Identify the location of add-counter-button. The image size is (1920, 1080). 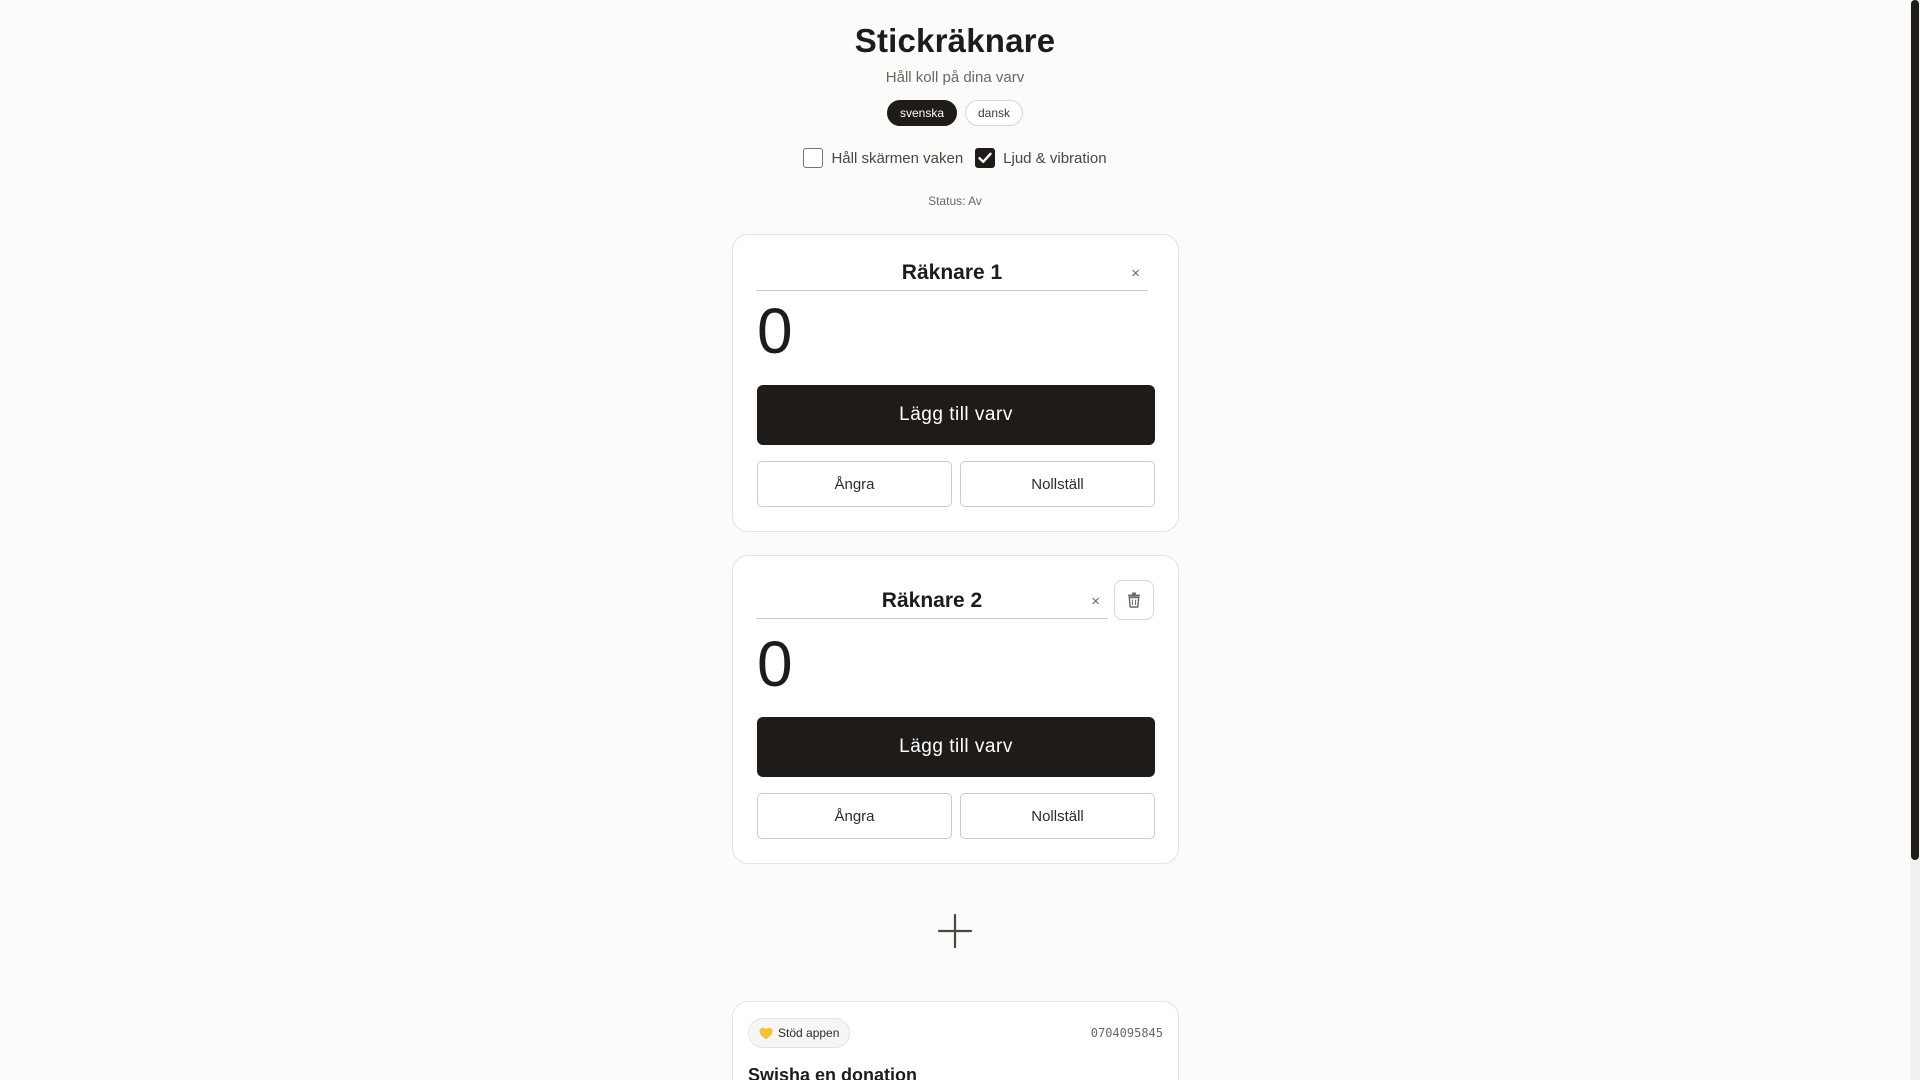
(955, 931).